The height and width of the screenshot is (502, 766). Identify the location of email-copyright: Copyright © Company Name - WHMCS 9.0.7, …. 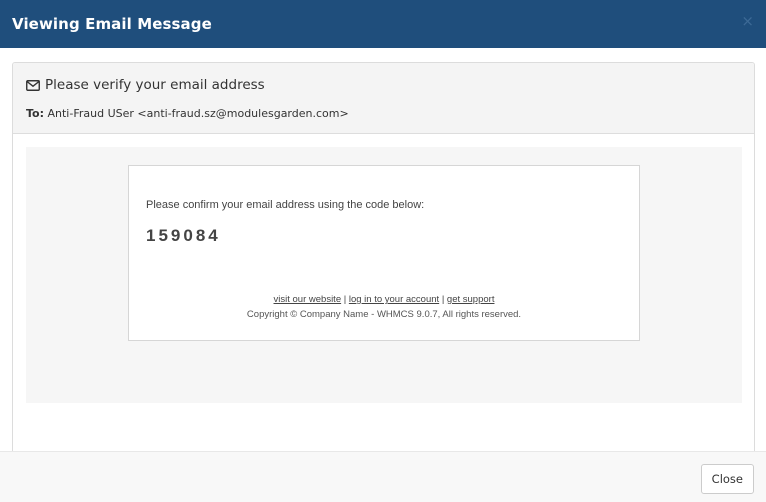
(384, 314).